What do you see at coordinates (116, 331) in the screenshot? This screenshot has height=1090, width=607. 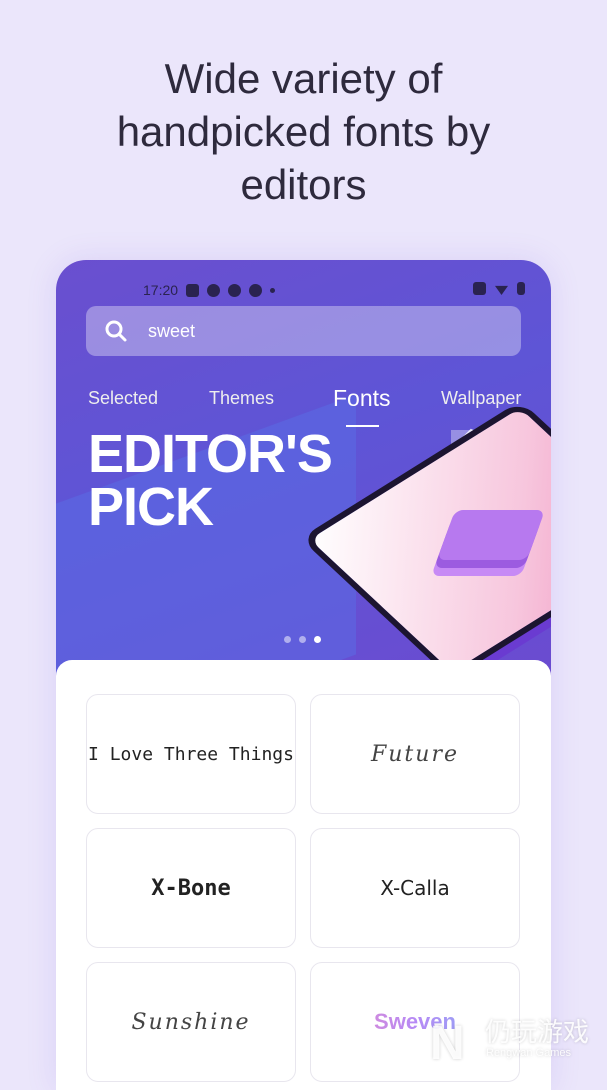 I see `search-icon` at bounding box center [116, 331].